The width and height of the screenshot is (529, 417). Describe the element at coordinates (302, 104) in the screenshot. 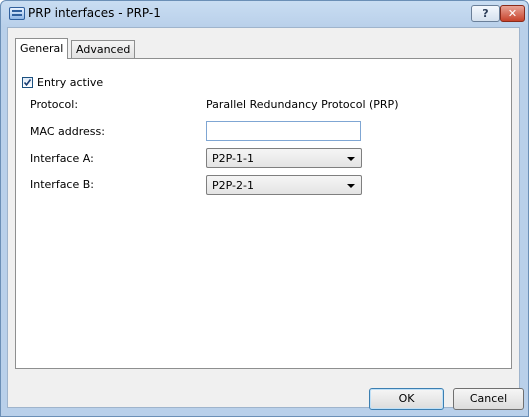

I see `protocol-value: Parallel Redundancy Protocol (PRP)` at that location.